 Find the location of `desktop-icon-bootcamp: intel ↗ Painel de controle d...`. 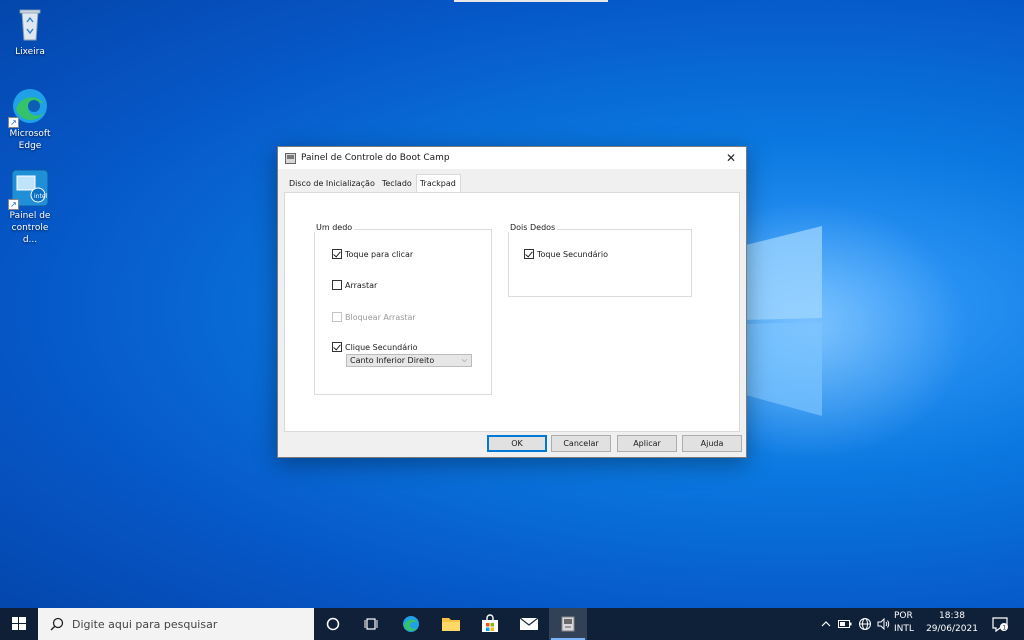

desktop-icon-bootcamp: intel ↗ Painel de controle d... is located at coordinates (30, 207).